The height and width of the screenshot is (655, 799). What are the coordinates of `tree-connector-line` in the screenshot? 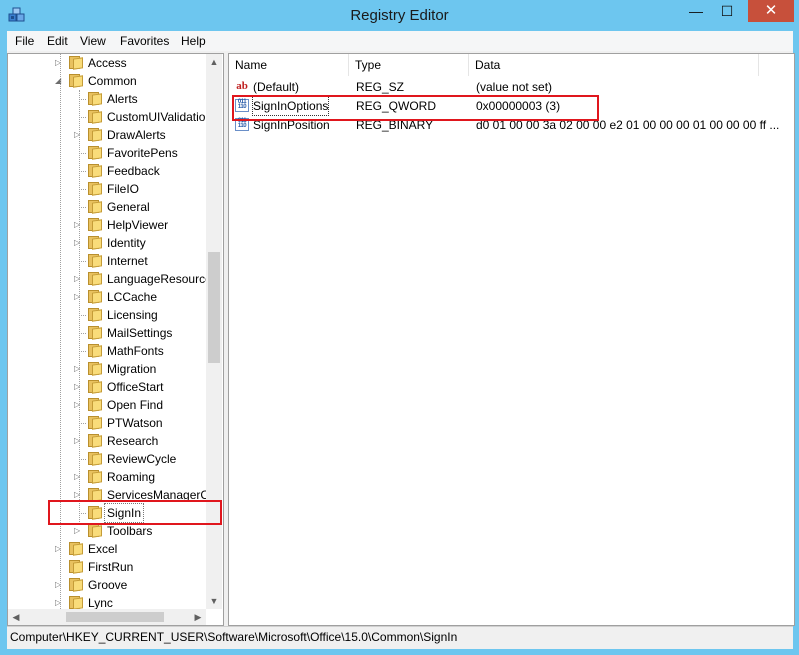 It's located at (60, 331).